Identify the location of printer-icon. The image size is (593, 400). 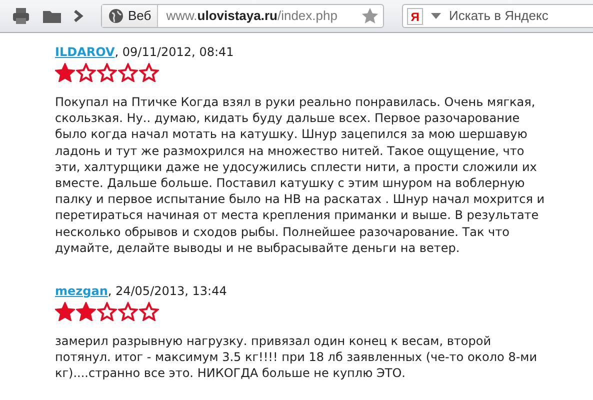
(21, 16).